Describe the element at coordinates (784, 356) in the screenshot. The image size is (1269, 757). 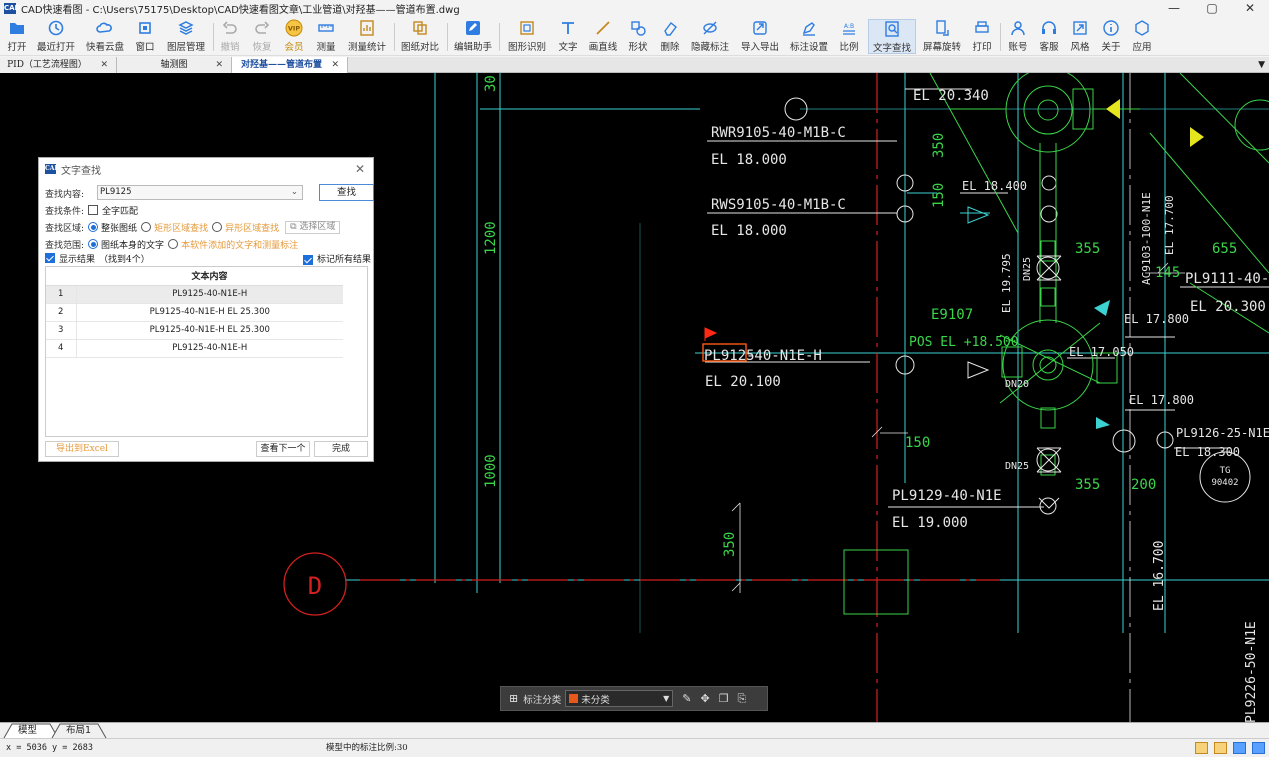
I see `drawing-label: -40-N1E-H` at that location.